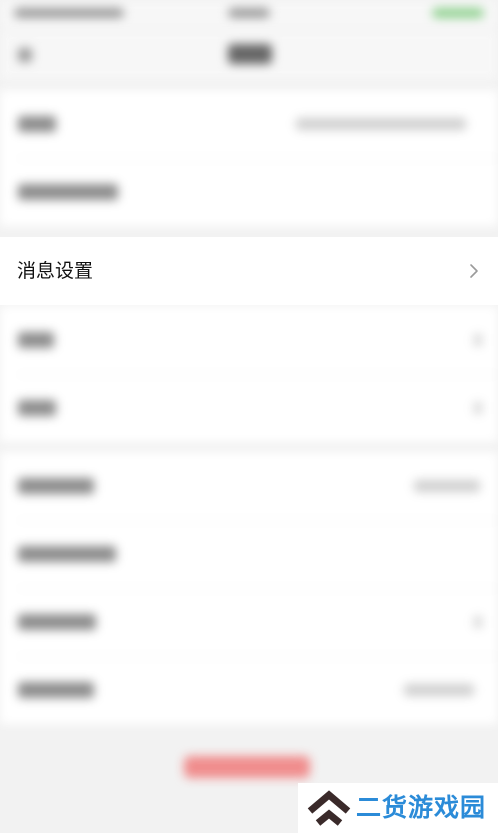 This screenshot has width=498, height=833. I want to click on message-settings-row: 消息设置, so click(249, 271).